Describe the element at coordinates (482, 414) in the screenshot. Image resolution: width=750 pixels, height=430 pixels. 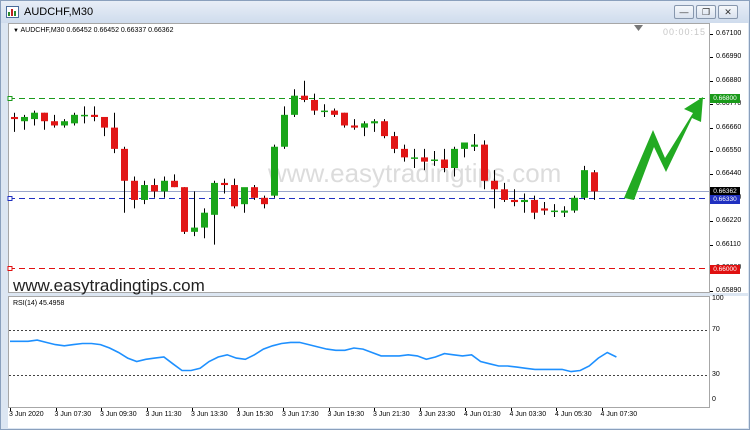
I see `time-tick-label: 4 Jun 01:30` at that location.